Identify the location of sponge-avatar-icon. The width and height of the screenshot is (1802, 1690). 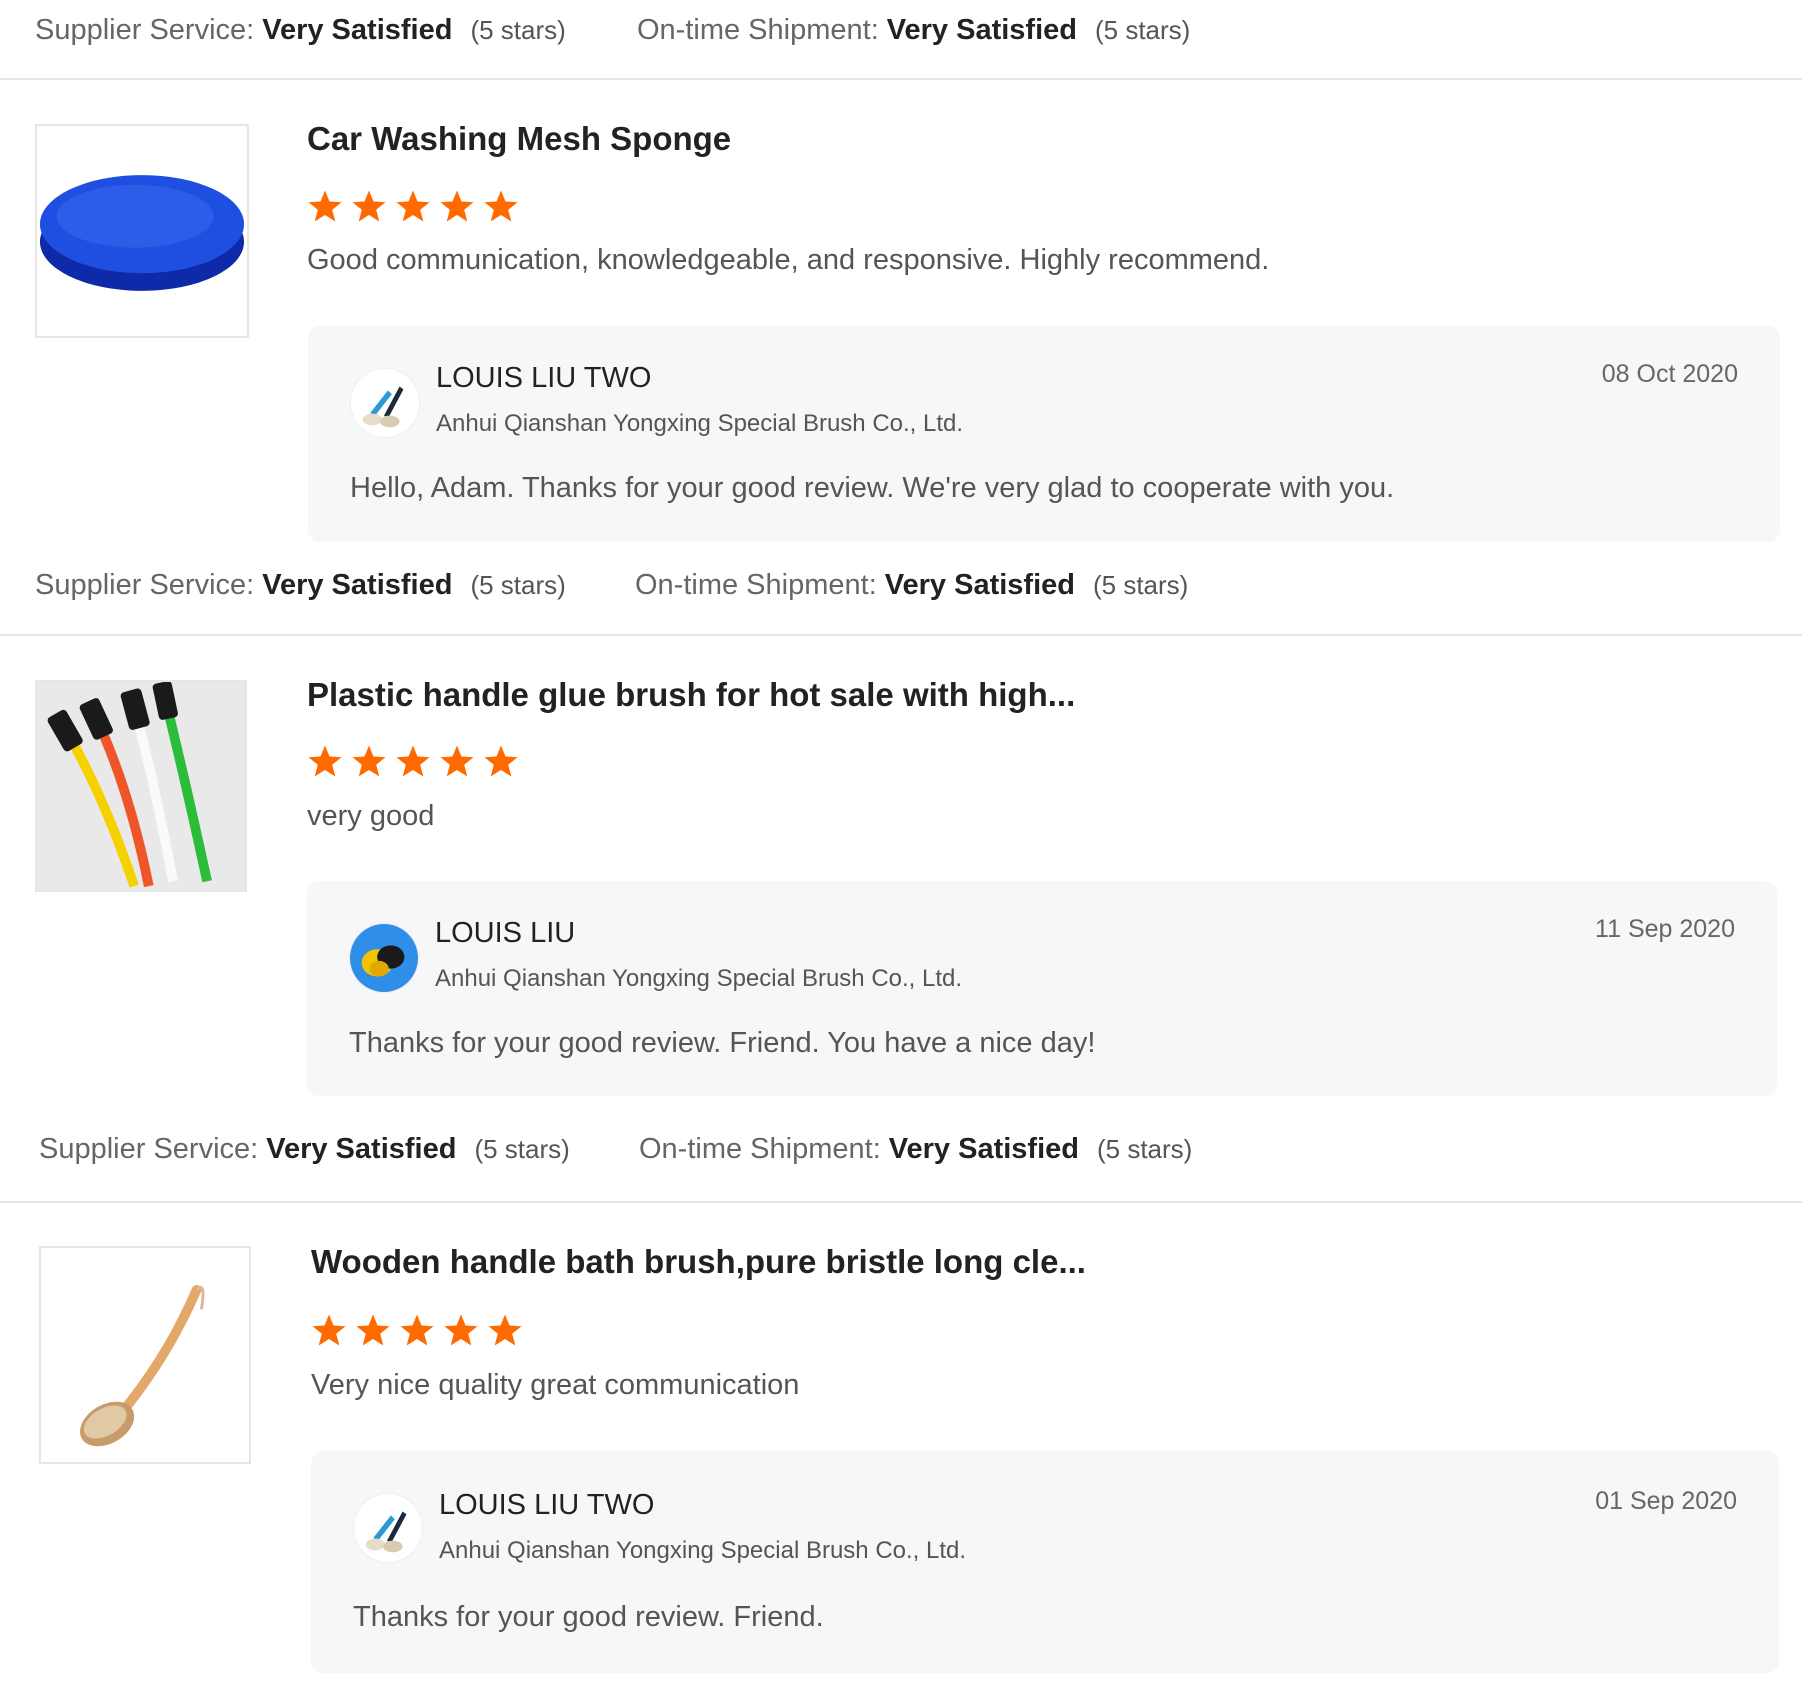
(384, 958).